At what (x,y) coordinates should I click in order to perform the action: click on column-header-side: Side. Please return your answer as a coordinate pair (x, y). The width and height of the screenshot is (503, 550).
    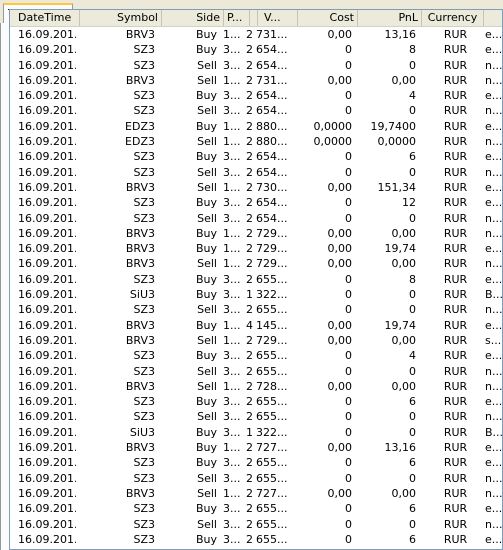
    Looking at the image, I should click on (193, 18).